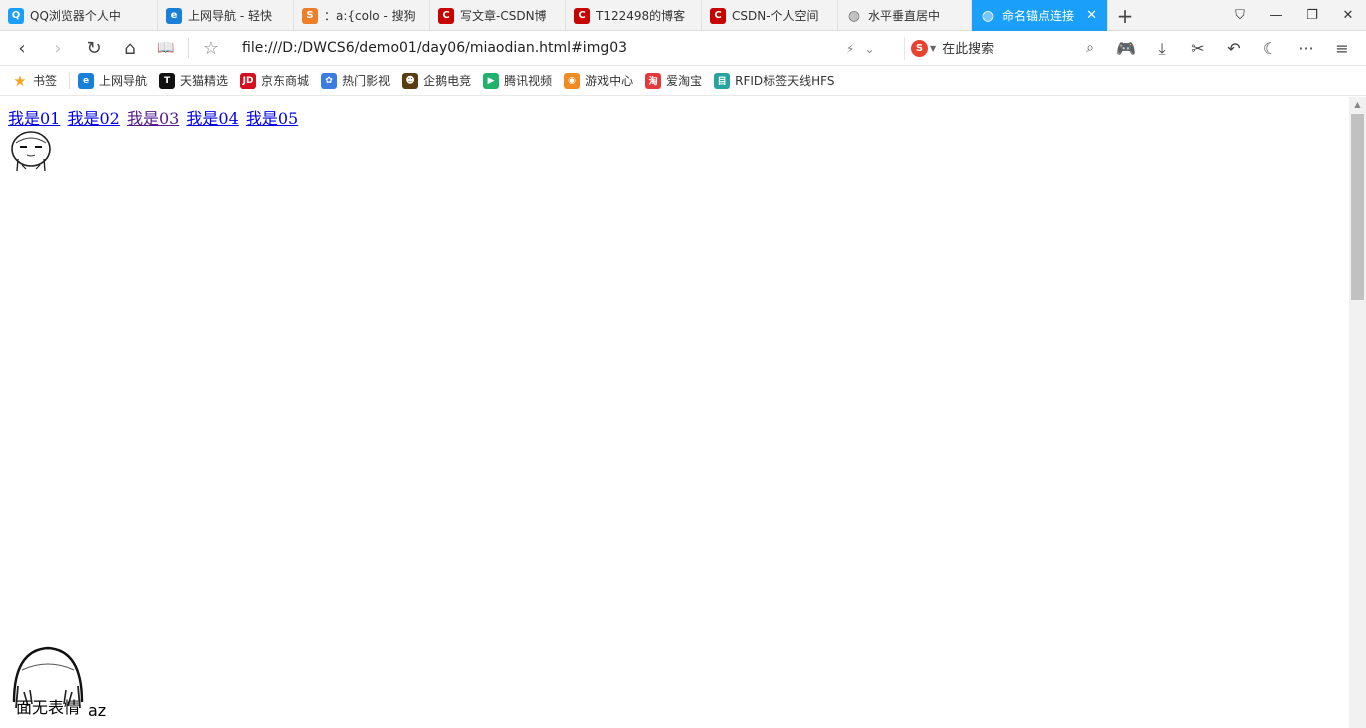 The width and height of the screenshot is (1366, 728). Describe the element at coordinates (988, 15) in the screenshot. I see `globe-icon: ◍` at that location.